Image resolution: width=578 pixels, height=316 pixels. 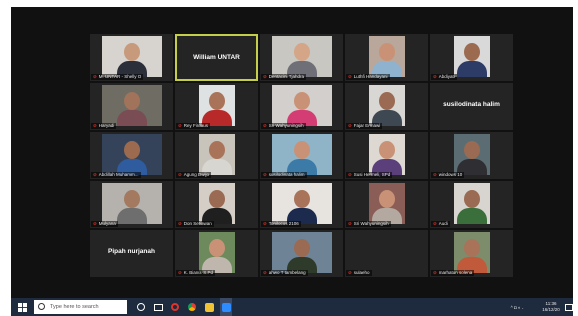 I want to click on participant-tile: ⊘ Don Setiawan, so click(x=216, y=204).